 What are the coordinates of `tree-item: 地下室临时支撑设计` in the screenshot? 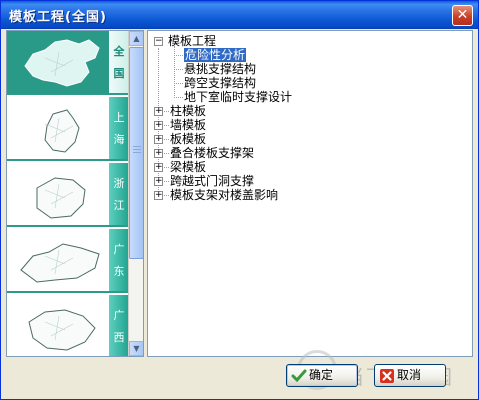 It's located at (238, 97).